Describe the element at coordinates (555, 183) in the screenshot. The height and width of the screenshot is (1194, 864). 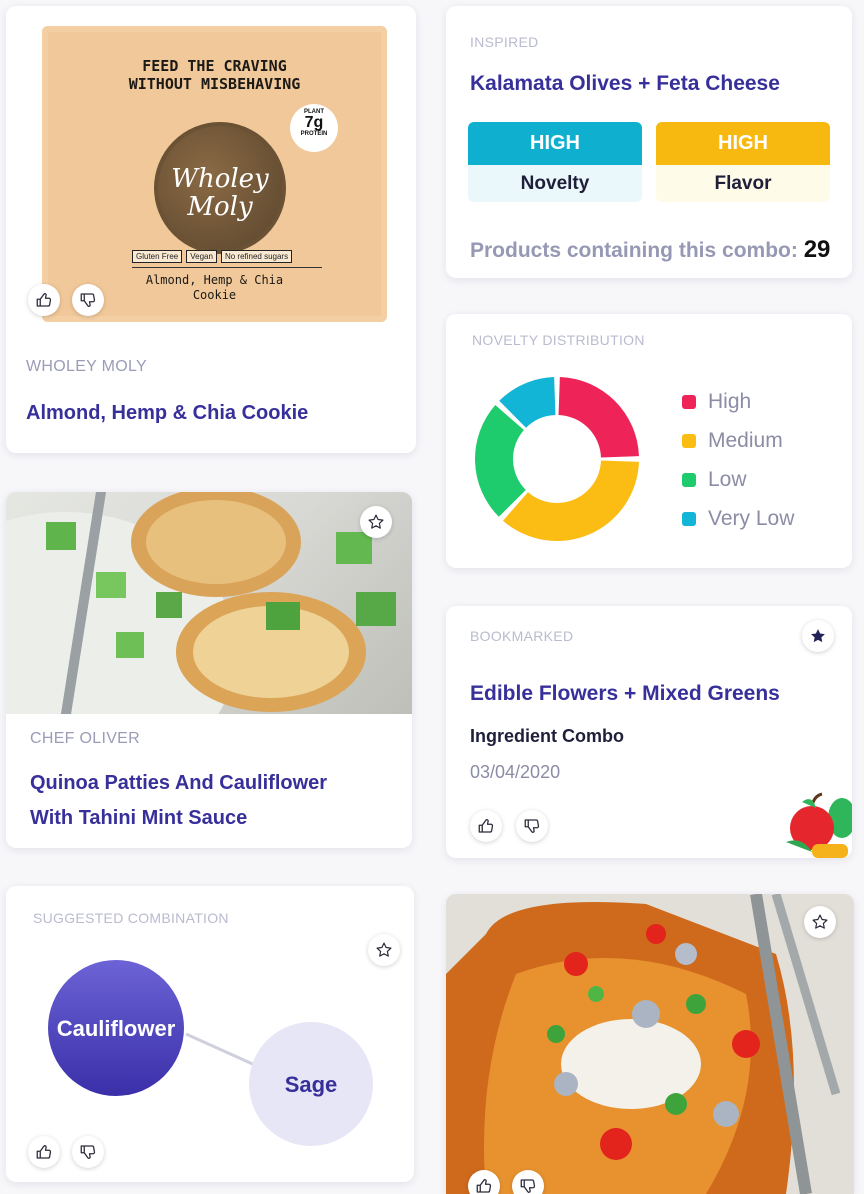
I see `metric-label: Novelty` at that location.